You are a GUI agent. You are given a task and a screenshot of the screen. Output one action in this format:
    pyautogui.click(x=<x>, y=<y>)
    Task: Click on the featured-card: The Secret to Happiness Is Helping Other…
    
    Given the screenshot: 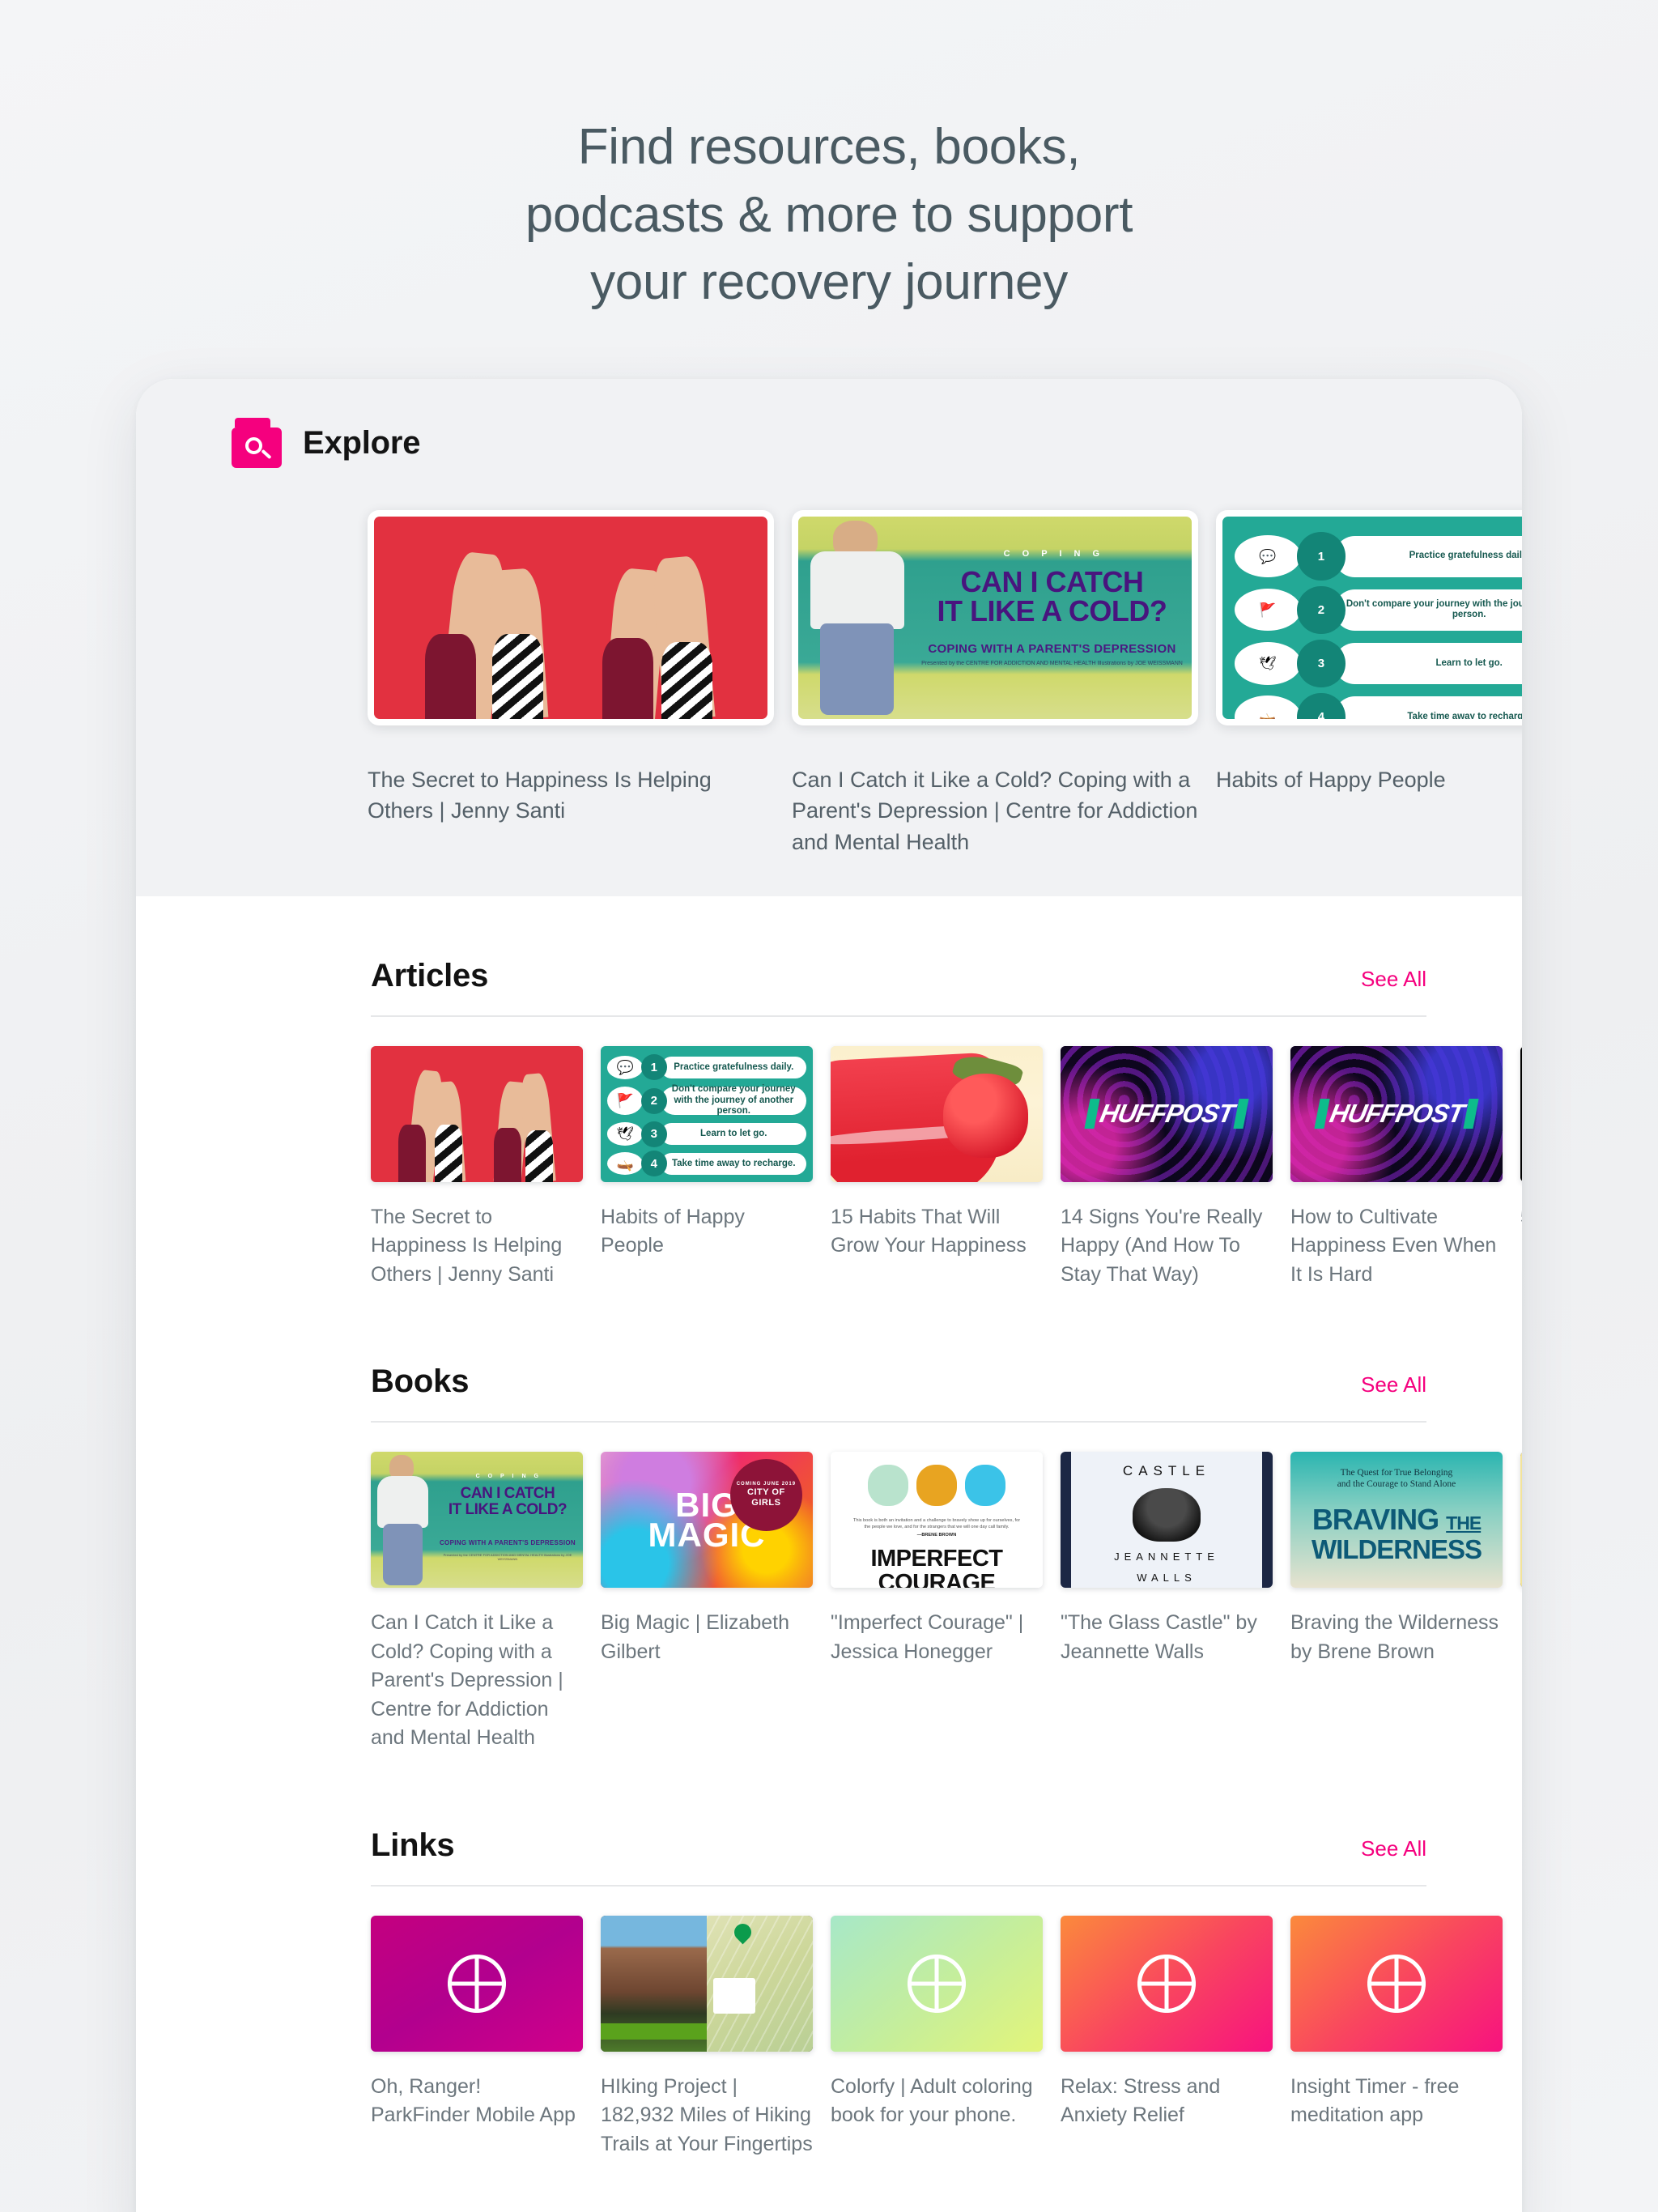 What is the action you would take?
    pyautogui.click(x=571, y=683)
    